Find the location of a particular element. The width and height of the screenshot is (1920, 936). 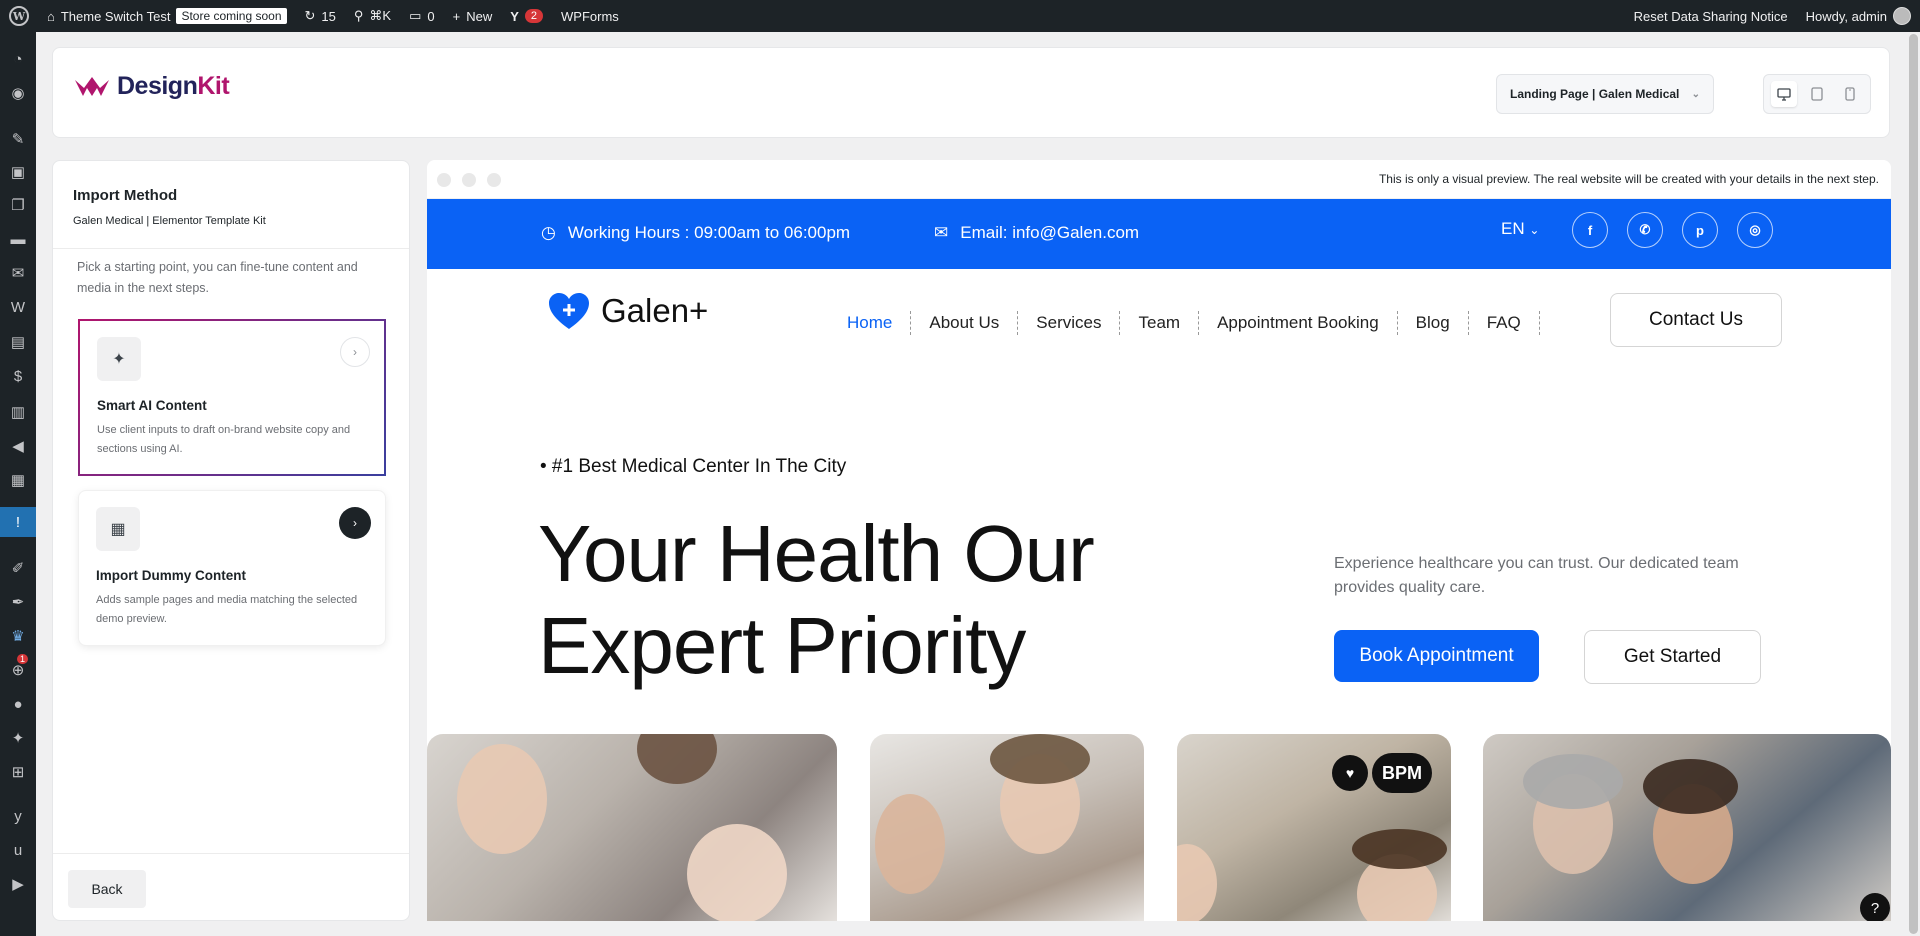

layout-icon: ▦ is located at coordinates (118, 529).